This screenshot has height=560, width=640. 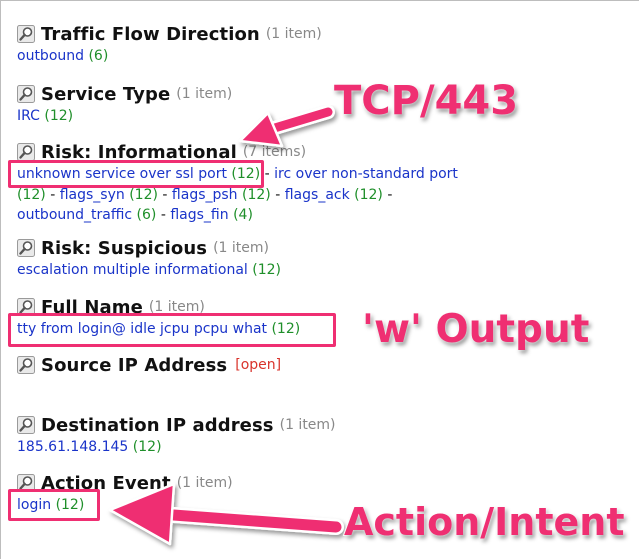 What do you see at coordinates (426, 101) in the screenshot?
I see `annotation-tcp: TCP/443` at bounding box center [426, 101].